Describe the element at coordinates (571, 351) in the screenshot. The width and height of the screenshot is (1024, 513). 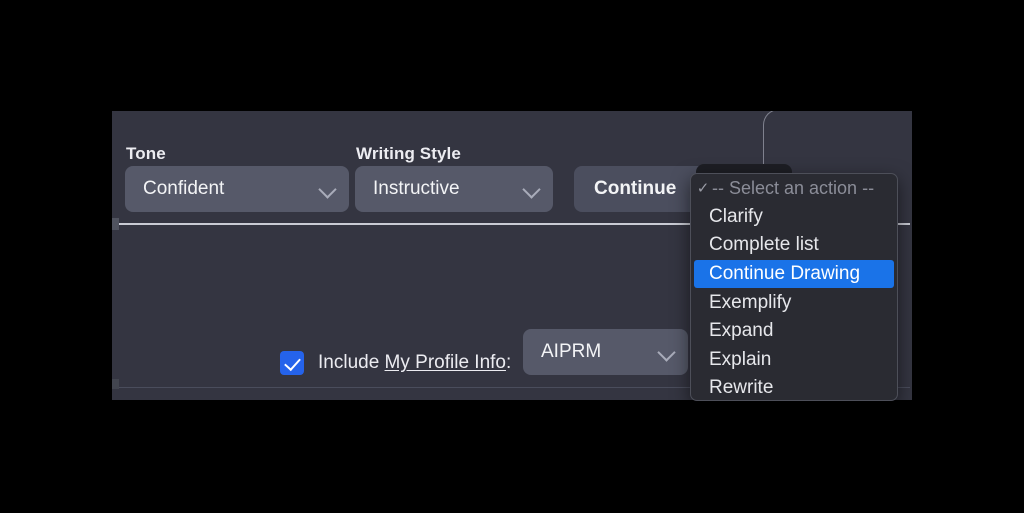
I see `profile-select-value: AIPRM` at that location.